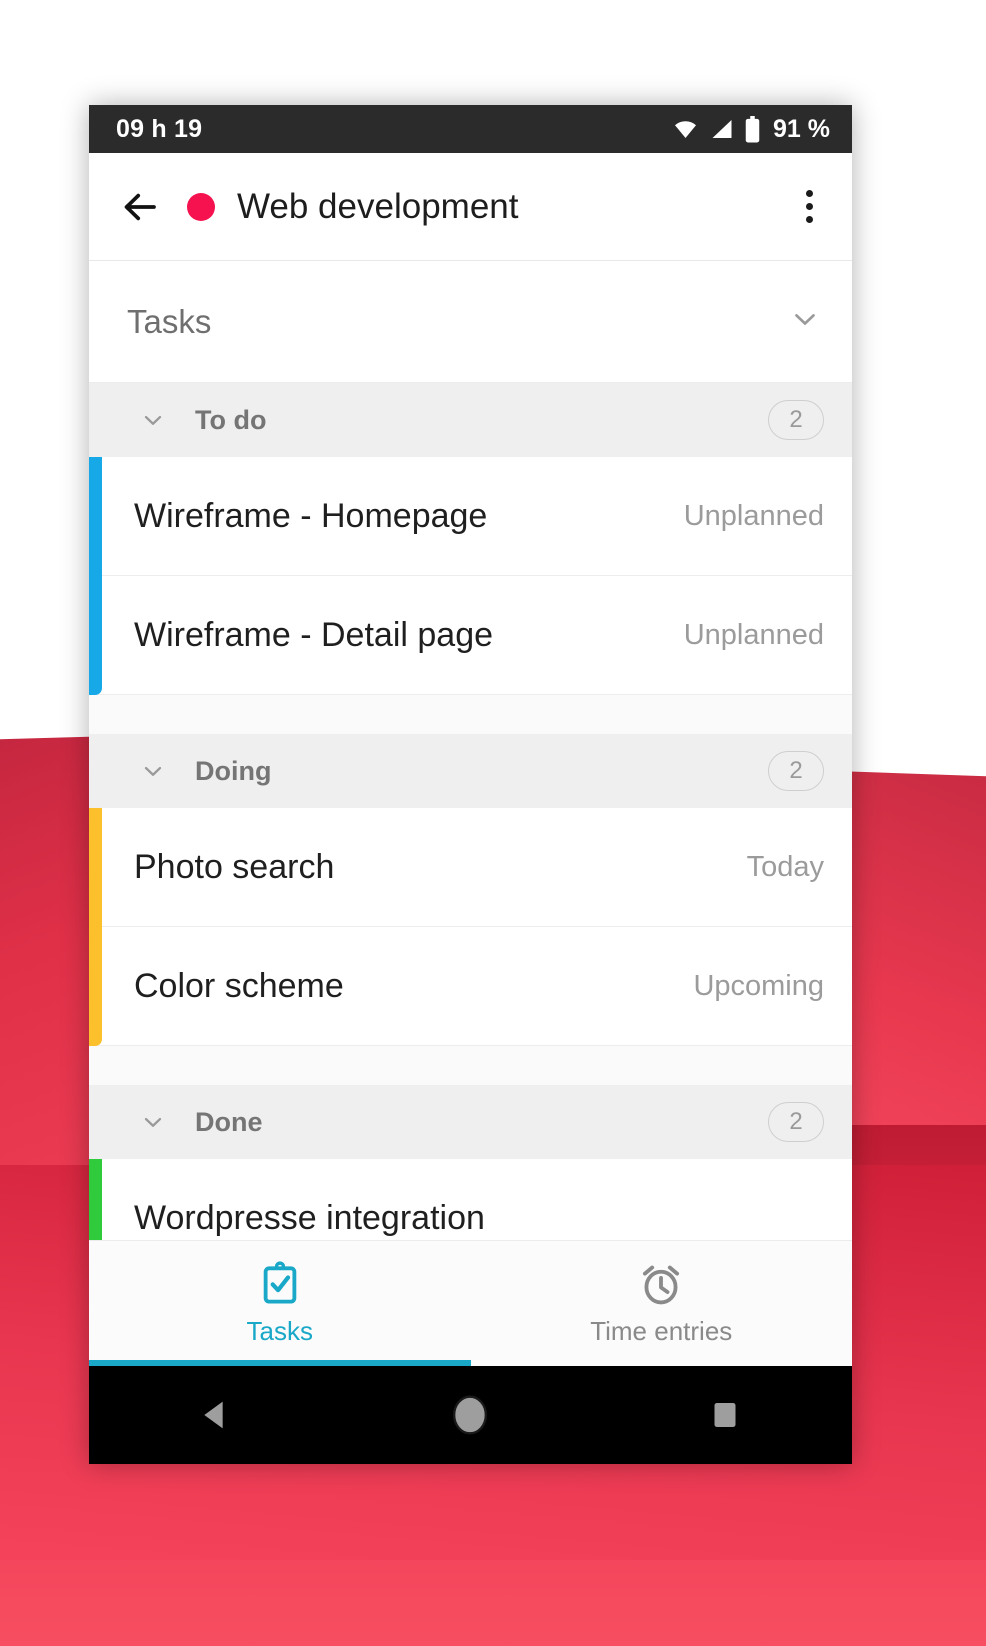 This screenshot has height=1646, width=986. I want to click on nav-back-triangle-icon, so click(213, 1415).